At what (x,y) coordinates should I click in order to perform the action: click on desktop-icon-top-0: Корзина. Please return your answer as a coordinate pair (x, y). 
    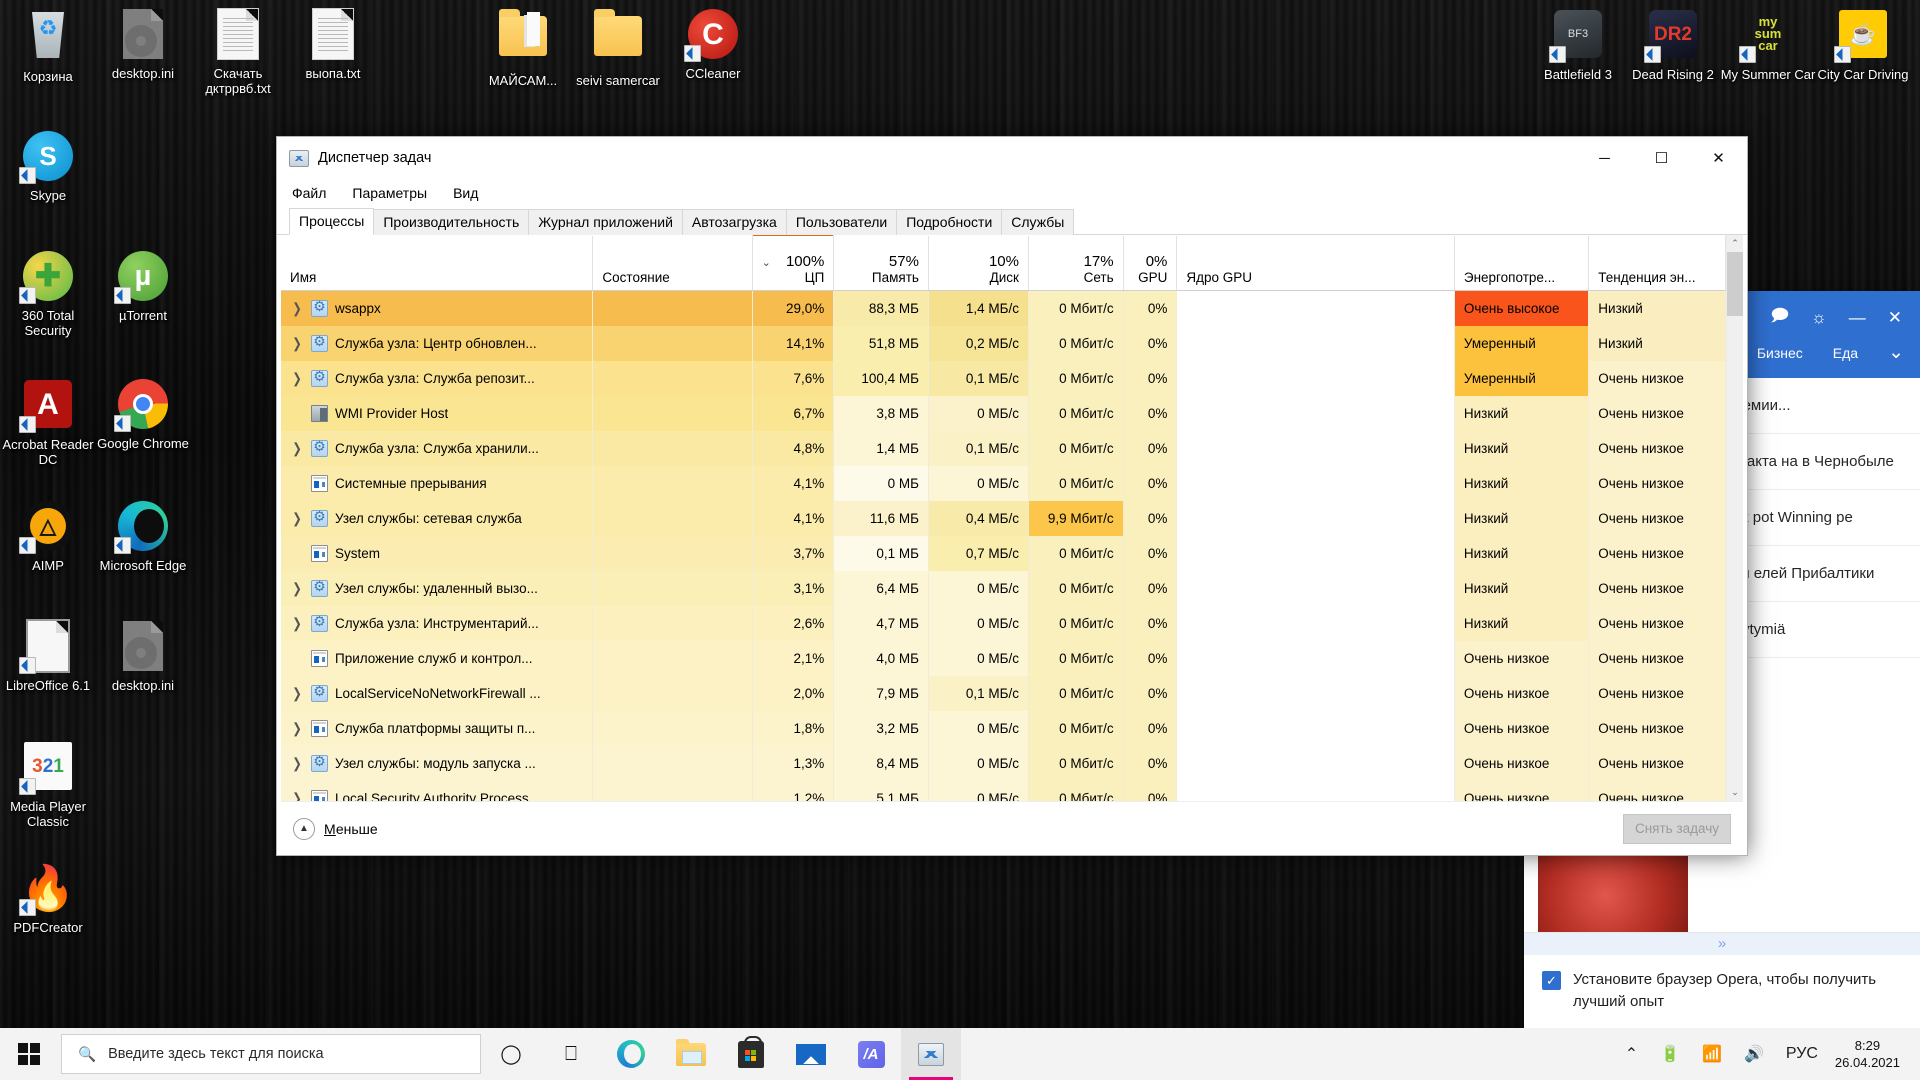
    Looking at the image, I should click on (48, 46).